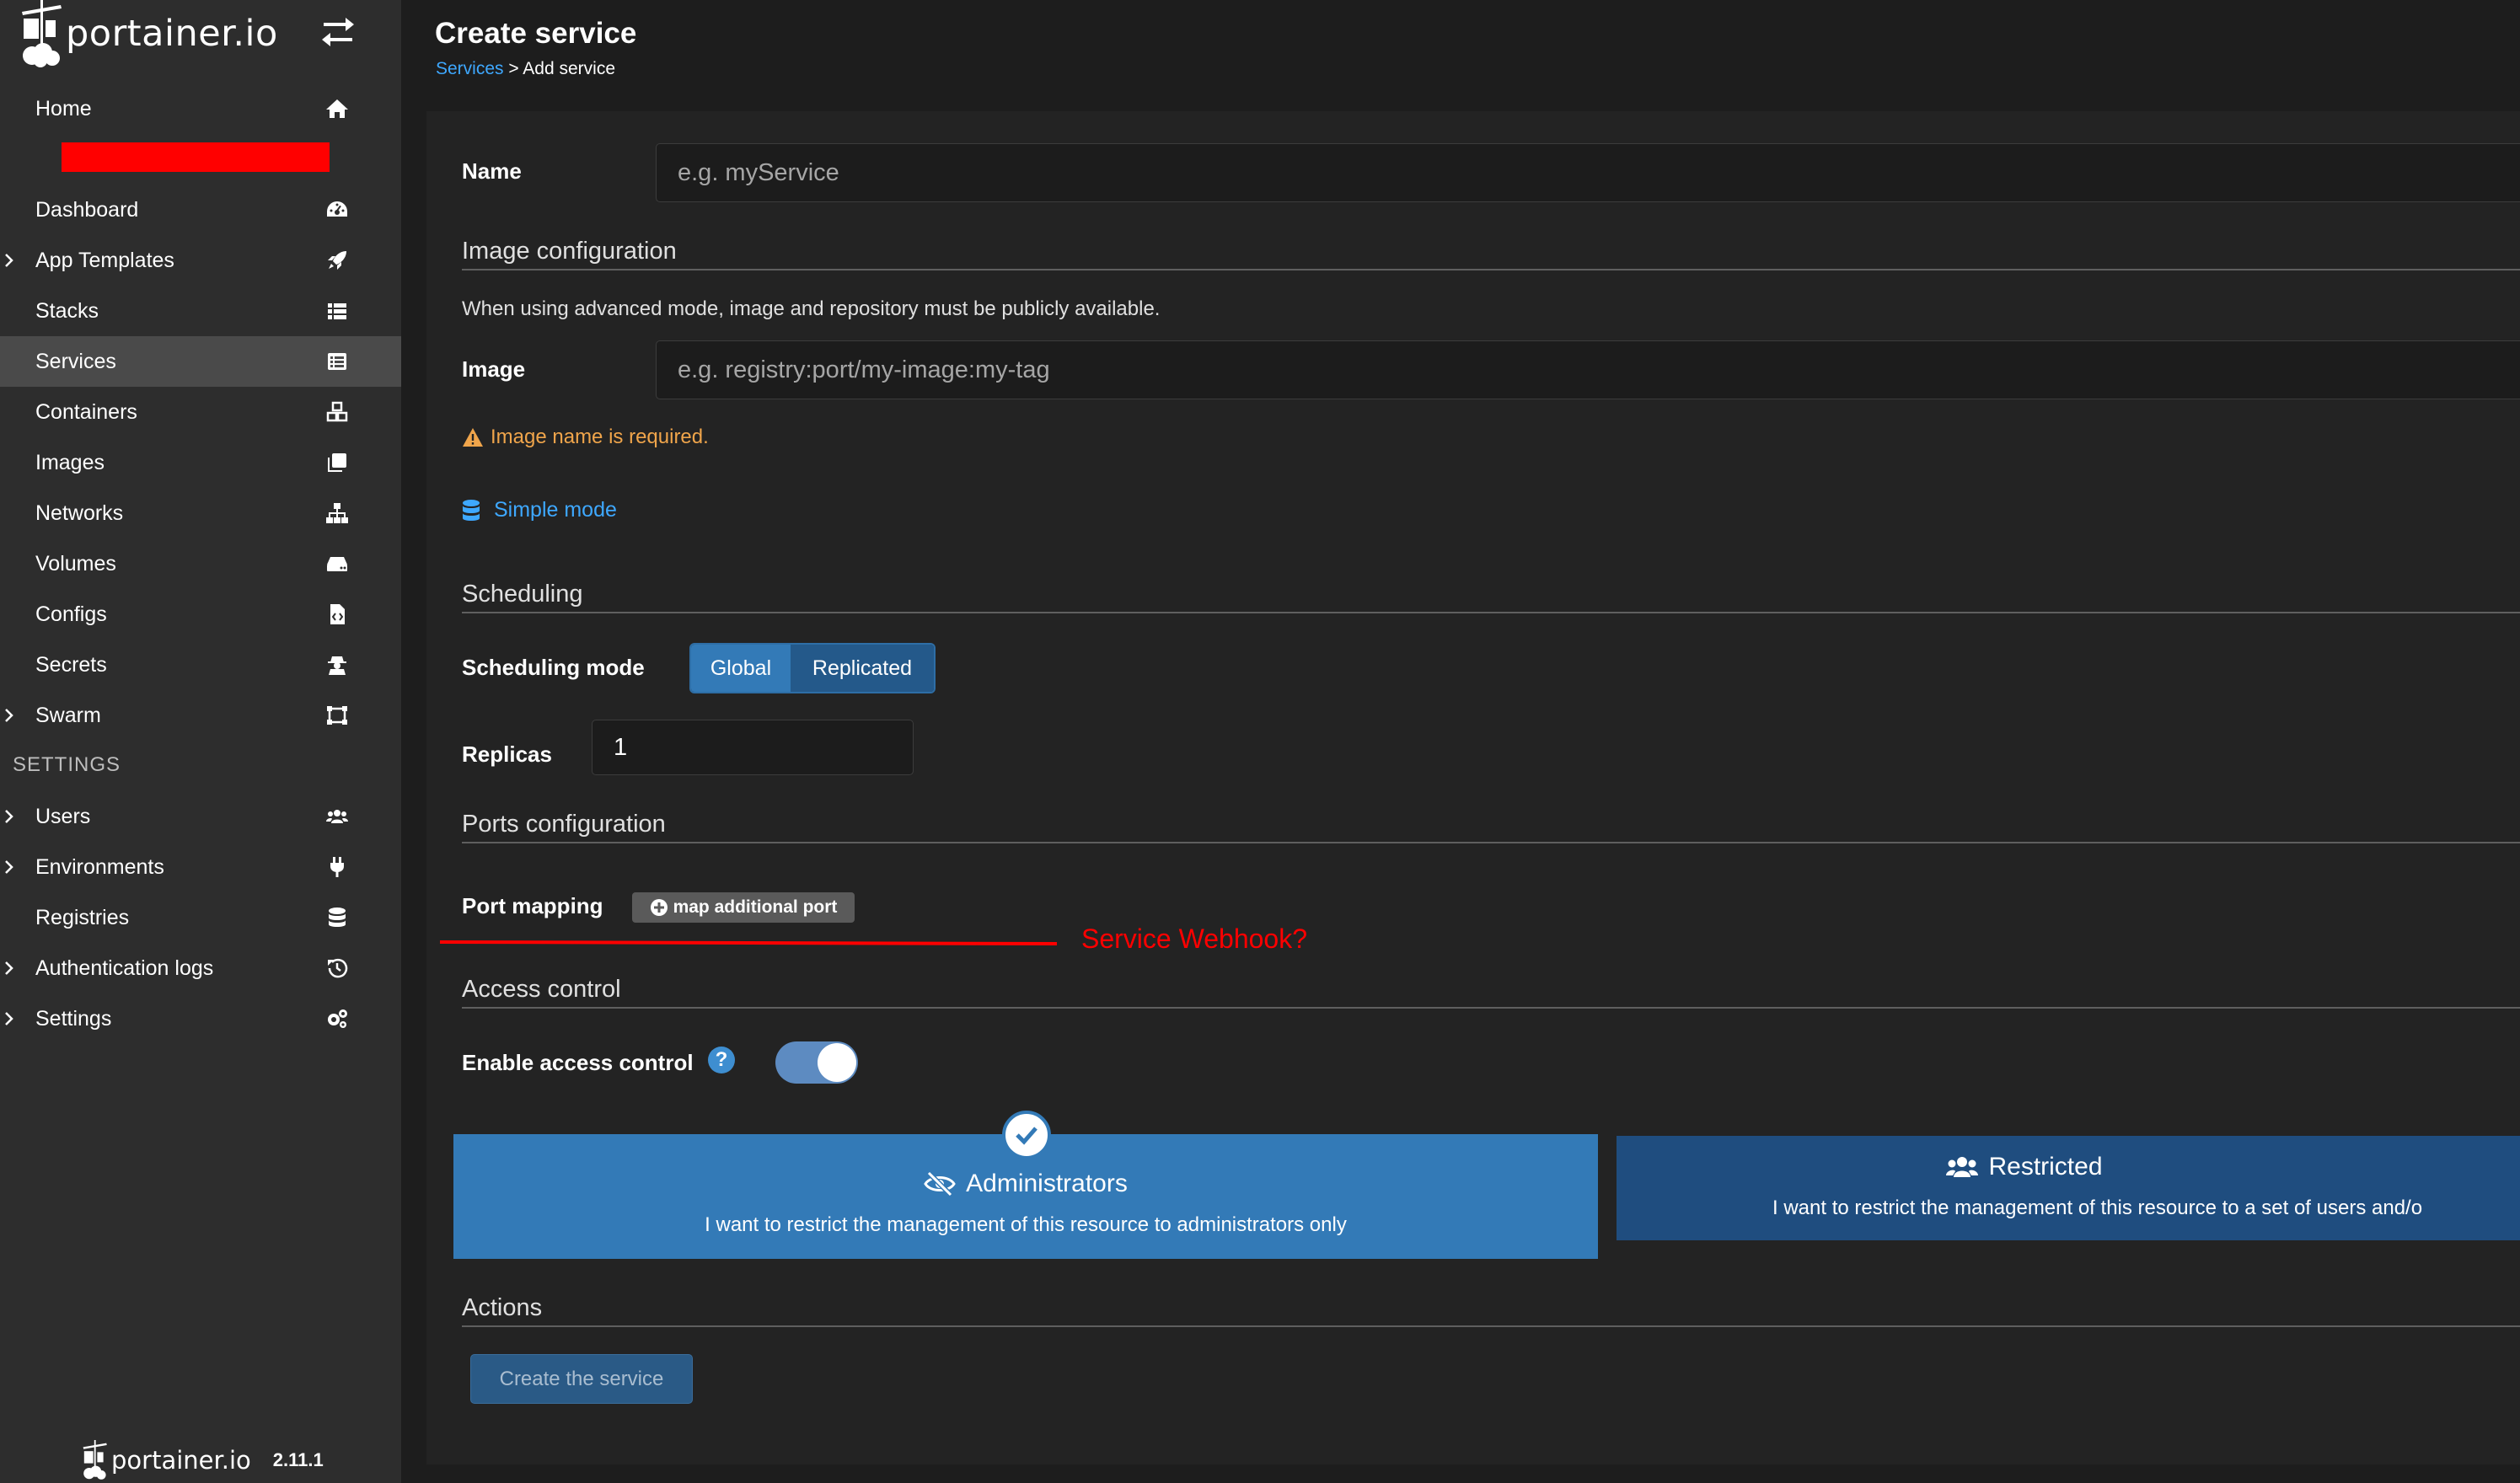 Image resolution: width=2520 pixels, height=1483 pixels. What do you see at coordinates (200, 816) in the screenshot?
I see `sidebar-item-users: Users` at bounding box center [200, 816].